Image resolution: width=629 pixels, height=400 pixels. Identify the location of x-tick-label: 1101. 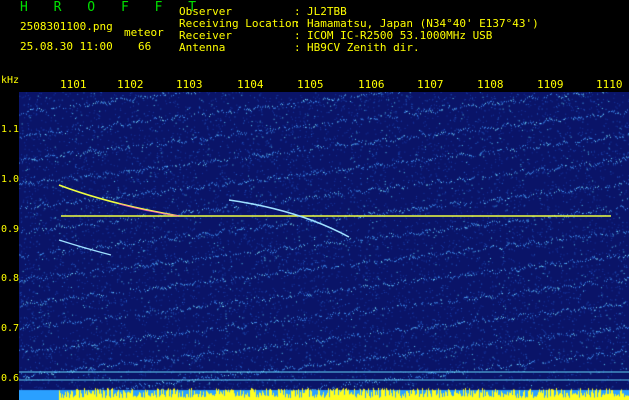
(73, 84).